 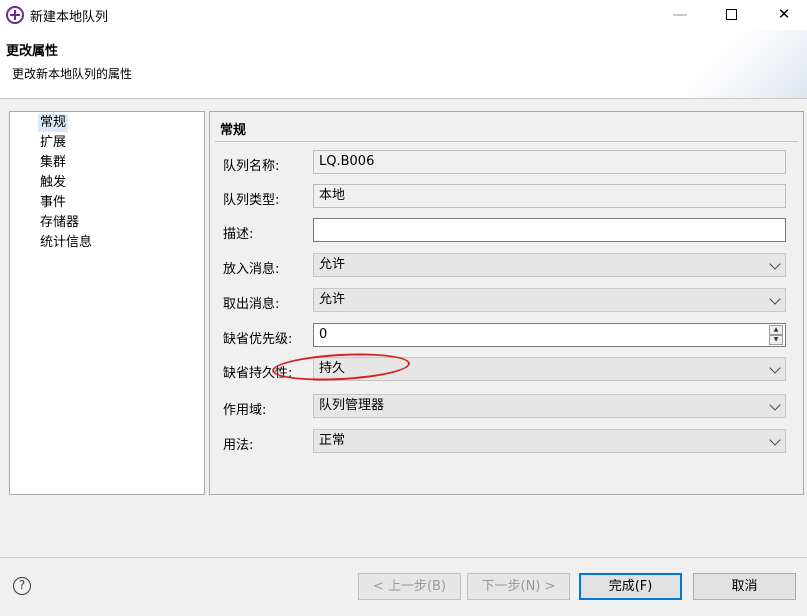 I want to click on spin-up-button: ▲, so click(x=776, y=330).